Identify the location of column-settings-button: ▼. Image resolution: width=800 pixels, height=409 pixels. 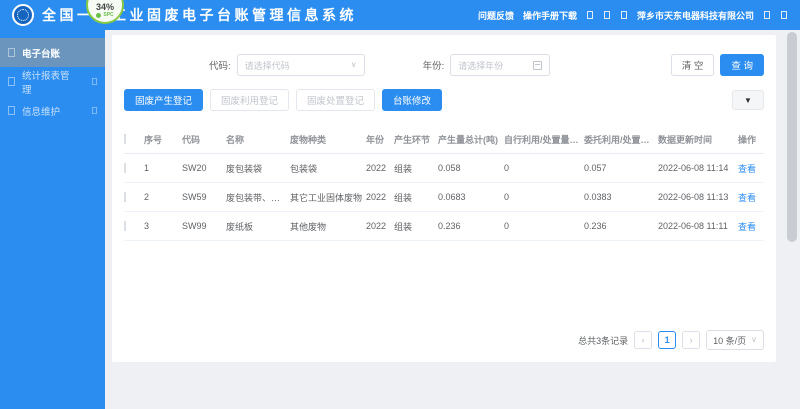
(748, 100).